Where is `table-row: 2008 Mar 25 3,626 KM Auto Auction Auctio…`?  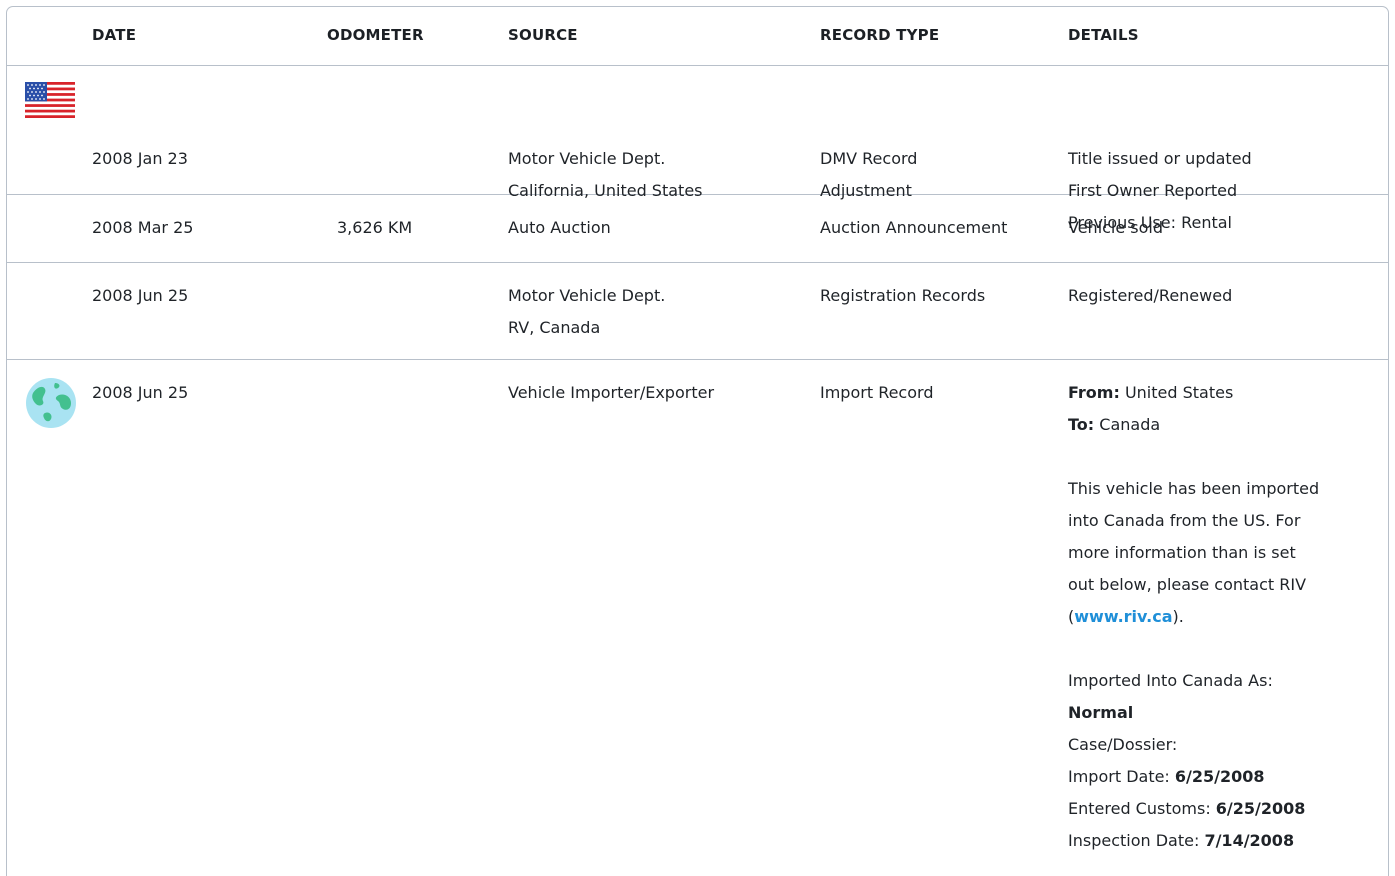
table-row: 2008 Mar 25 3,626 KM Auto Auction Auctio… is located at coordinates (697, 229).